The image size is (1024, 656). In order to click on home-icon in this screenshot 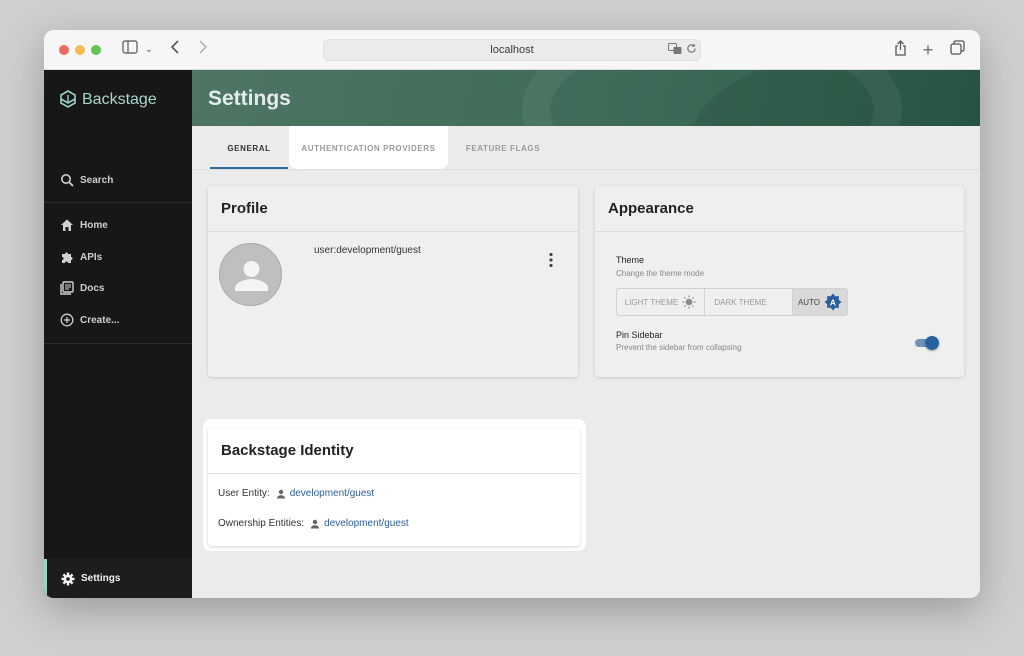, I will do `click(67, 225)`.